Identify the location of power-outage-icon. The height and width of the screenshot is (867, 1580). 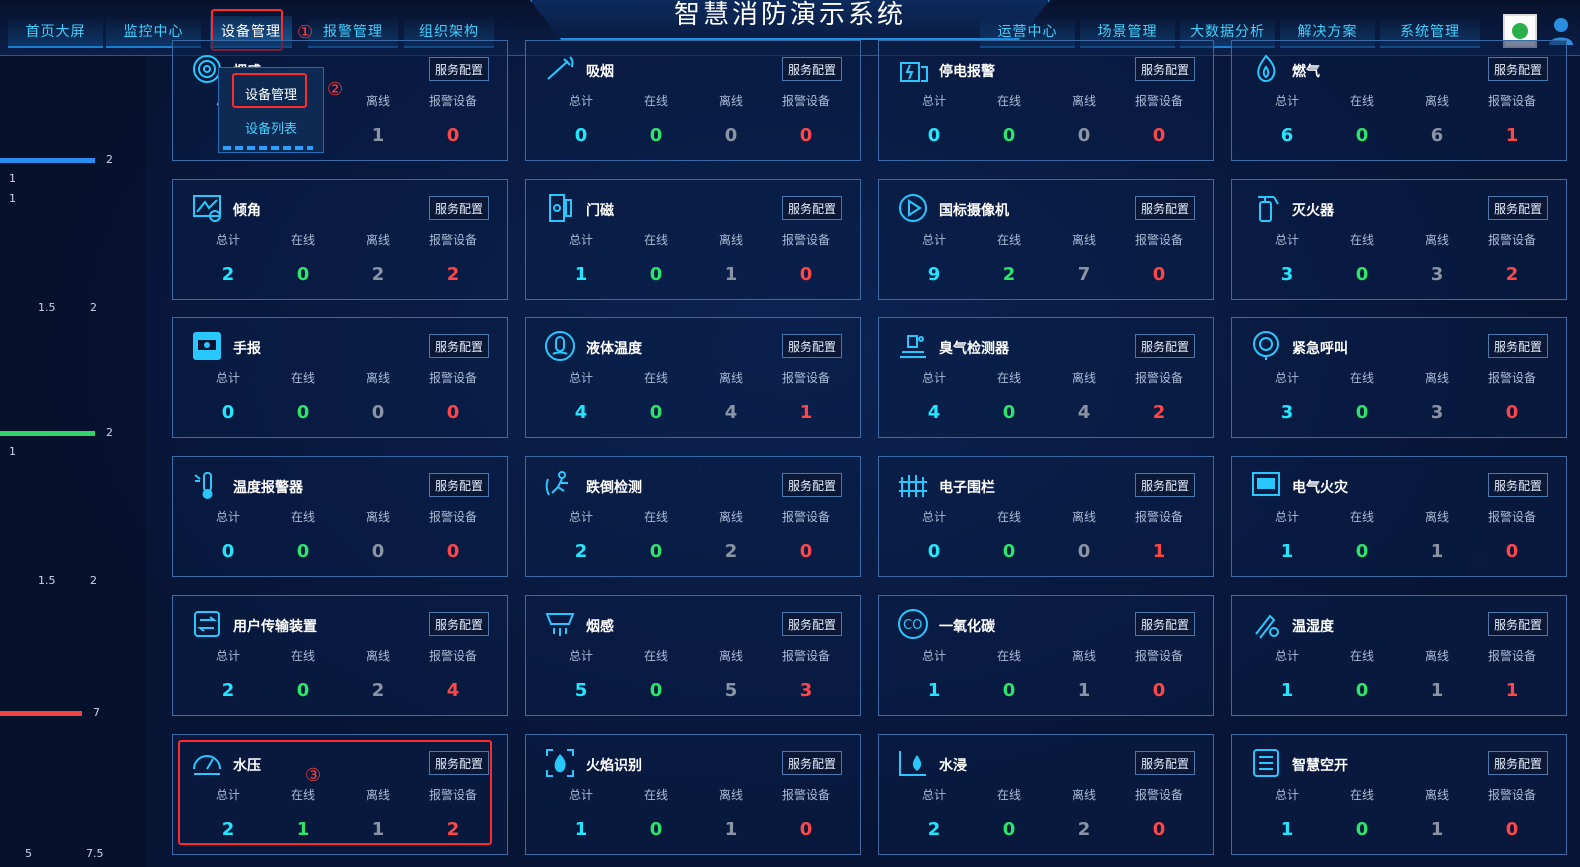
(914, 72).